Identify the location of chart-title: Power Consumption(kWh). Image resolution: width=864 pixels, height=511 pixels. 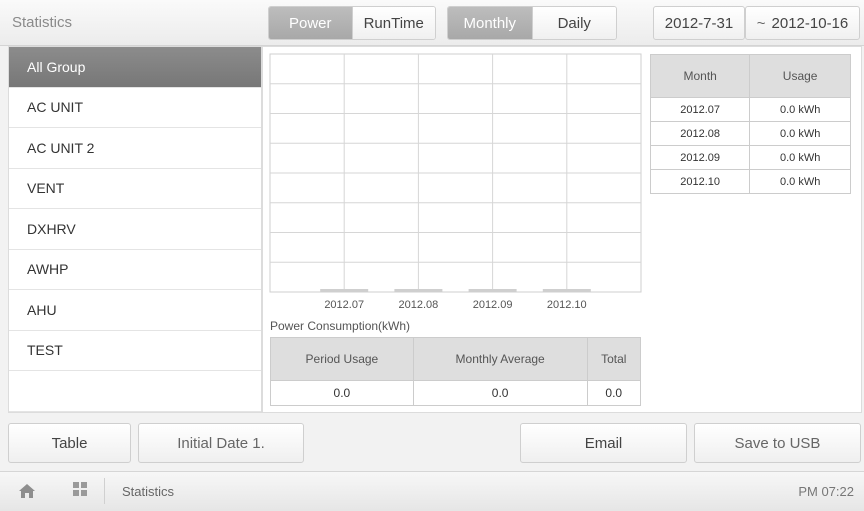
(340, 326).